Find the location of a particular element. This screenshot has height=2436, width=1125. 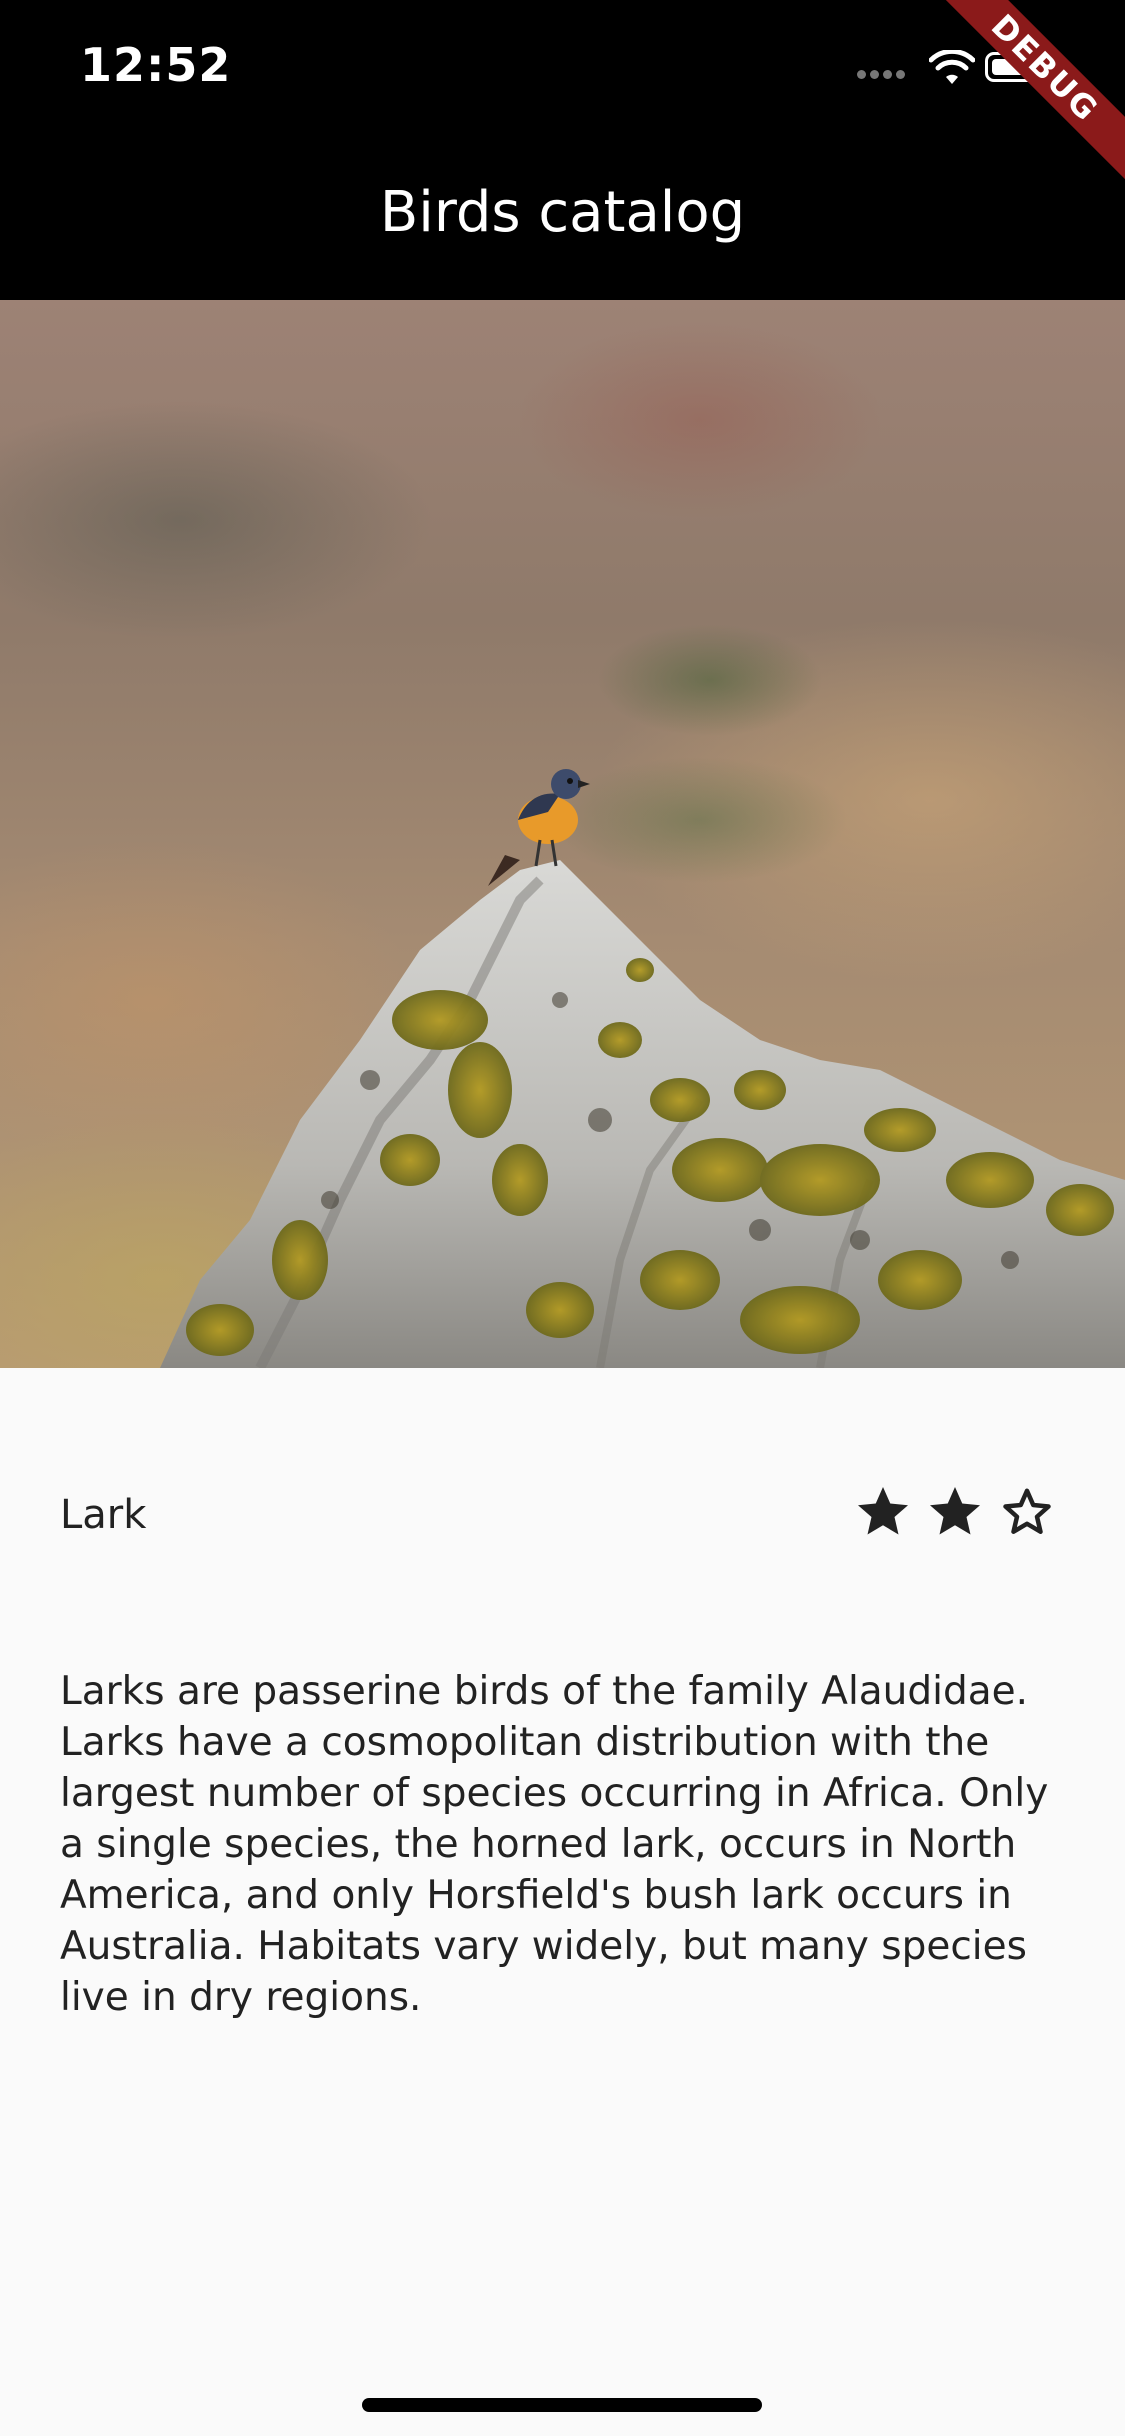

home-indicator is located at coordinates (562, 2405).